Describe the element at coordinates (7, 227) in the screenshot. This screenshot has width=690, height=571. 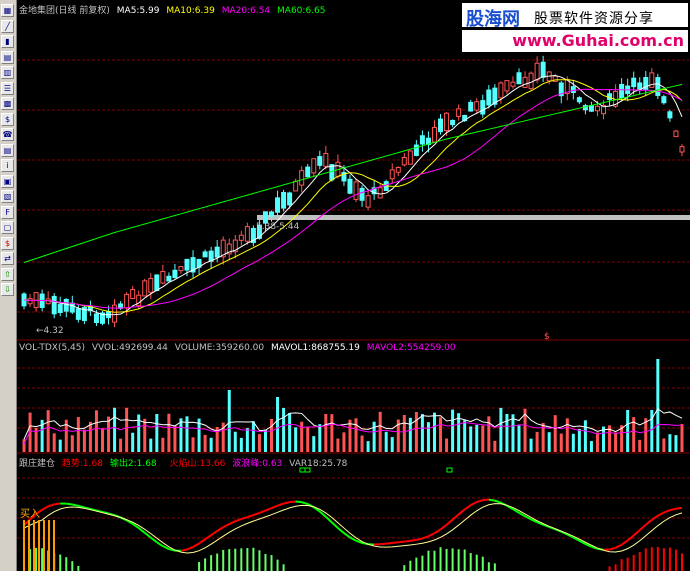
I see `window-icon: ▢` at that location.